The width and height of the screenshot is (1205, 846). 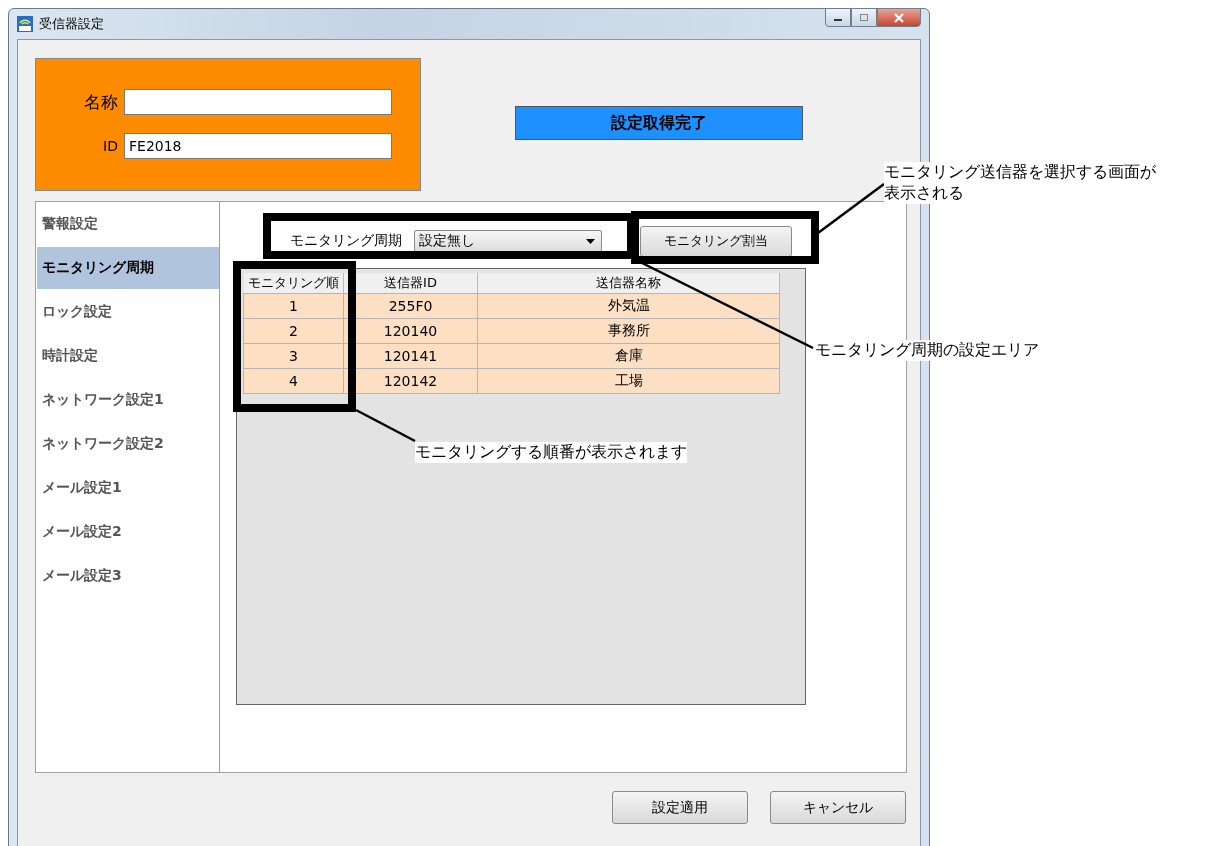 What do you see at coordinates (628, 331) in the screenshot?
I see `table-cell: 事務所` at bounding box center [628, 331].